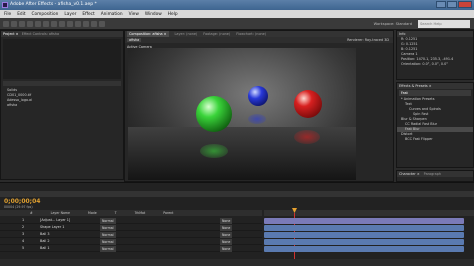  Describe the element at coordinates (11, 34) in the screenshot. I see `tab-project: Project ×` at that location.